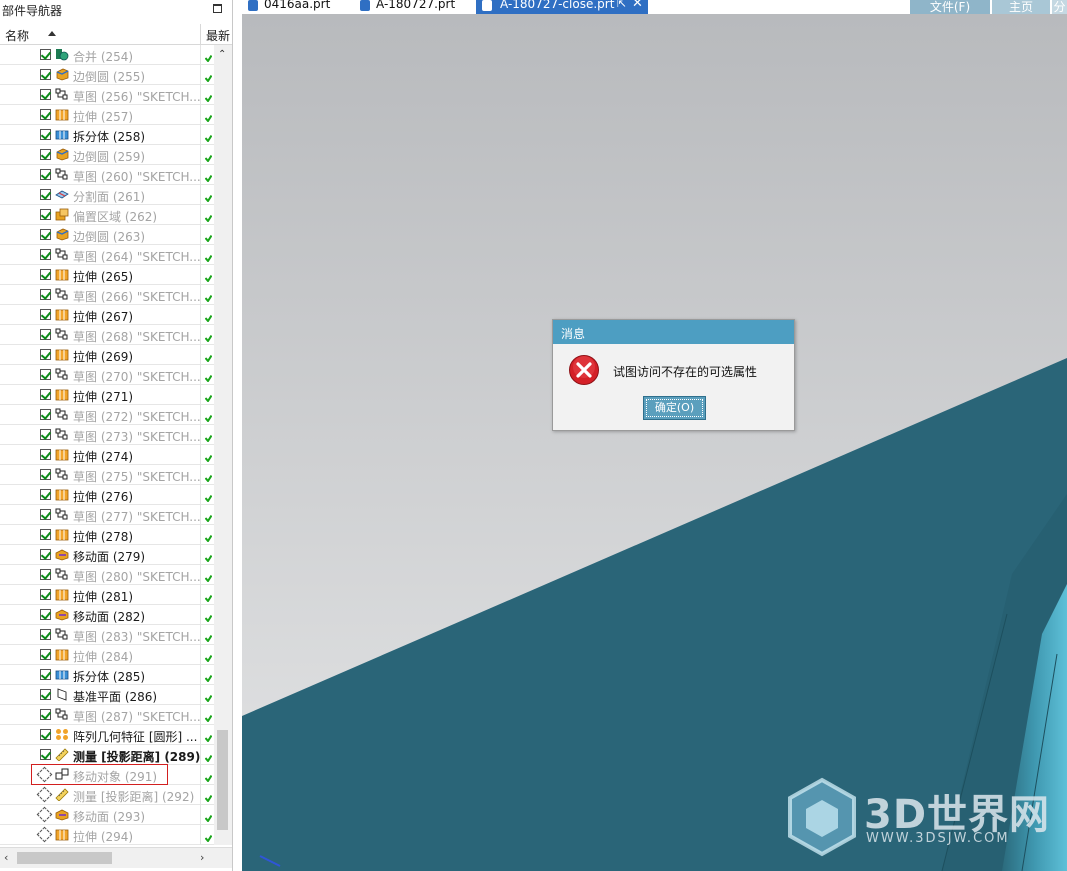  What do you see at coordinates (202, 857) in the screenshot?
I see `scroll-right-icon: ›` at bounding box center [202, 857].